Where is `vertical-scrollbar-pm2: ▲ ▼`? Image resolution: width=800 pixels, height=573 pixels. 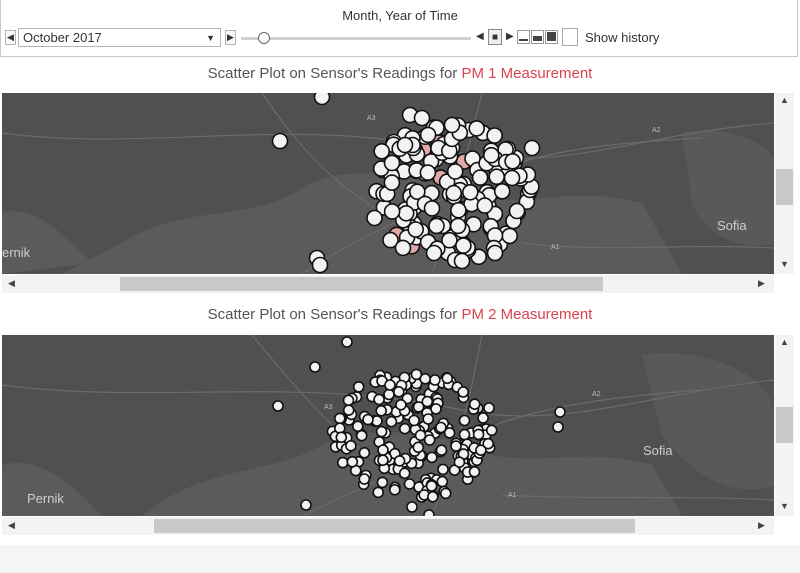 vertical-scrollbar-pm2: ▲ ▼ is located at coordinates (784, 425).